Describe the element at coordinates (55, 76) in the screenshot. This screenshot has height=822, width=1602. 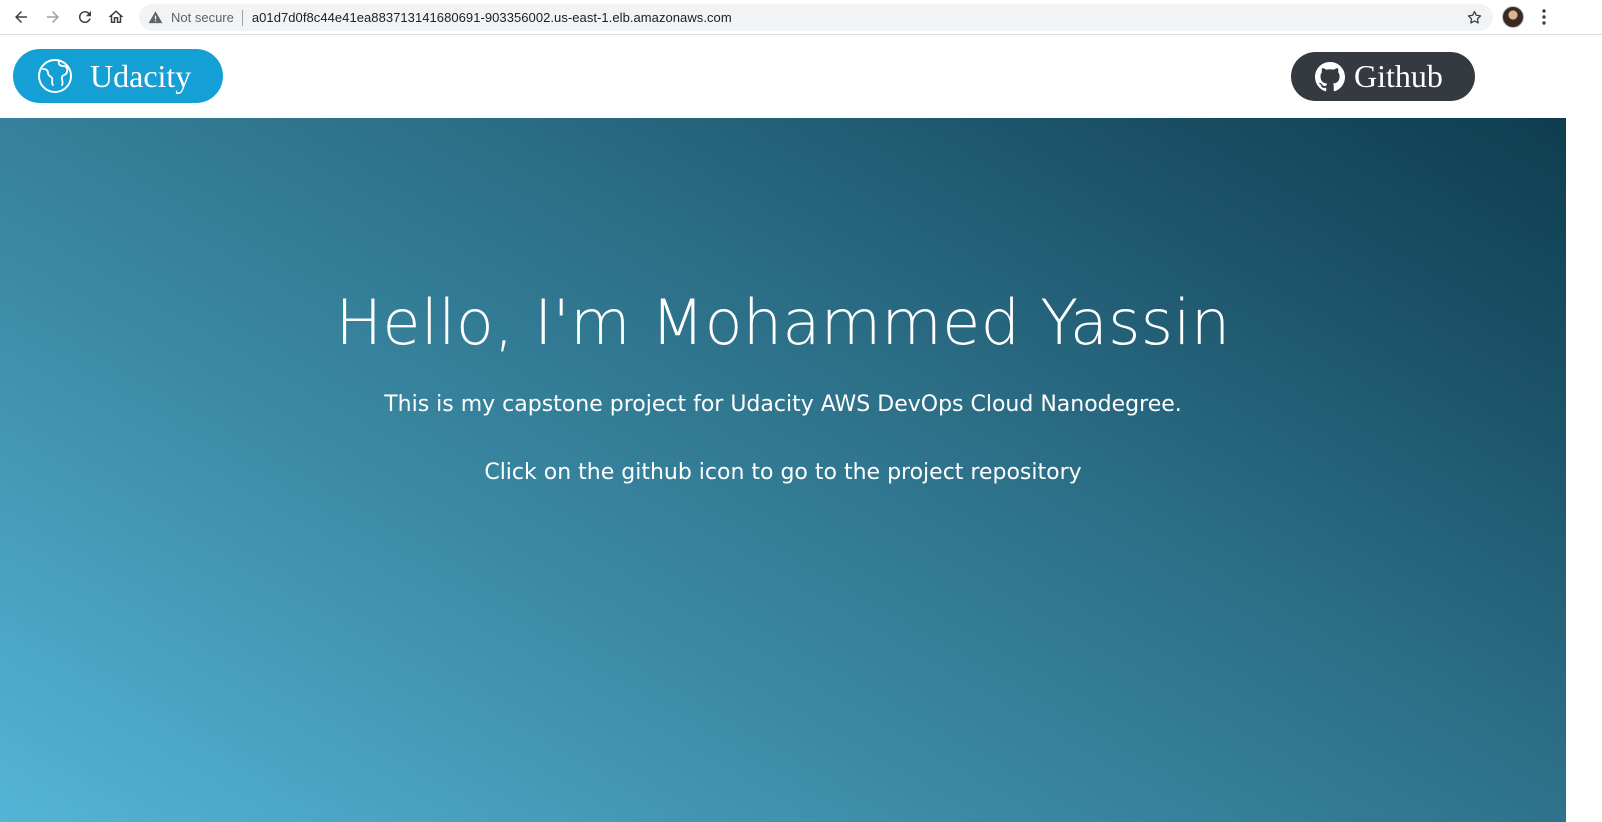
I see `globe-icon` at that location.